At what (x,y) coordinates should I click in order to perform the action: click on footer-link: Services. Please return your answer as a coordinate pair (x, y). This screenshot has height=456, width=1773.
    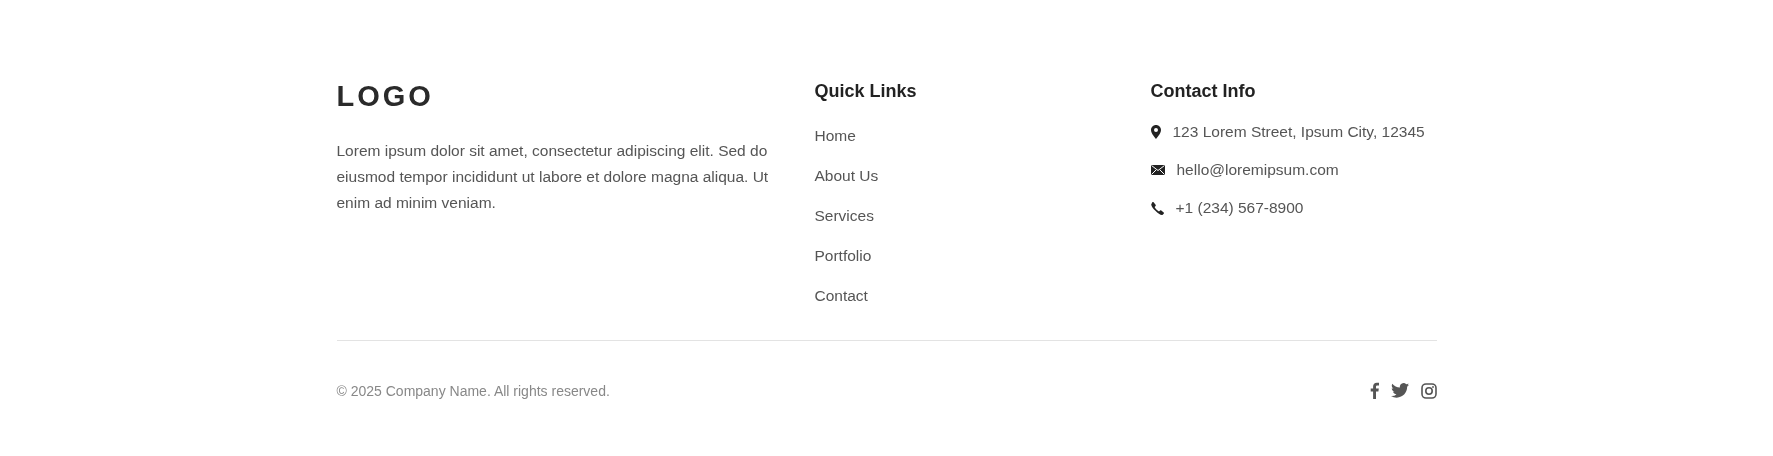
    Looking at the image, I should click on (844, 216).